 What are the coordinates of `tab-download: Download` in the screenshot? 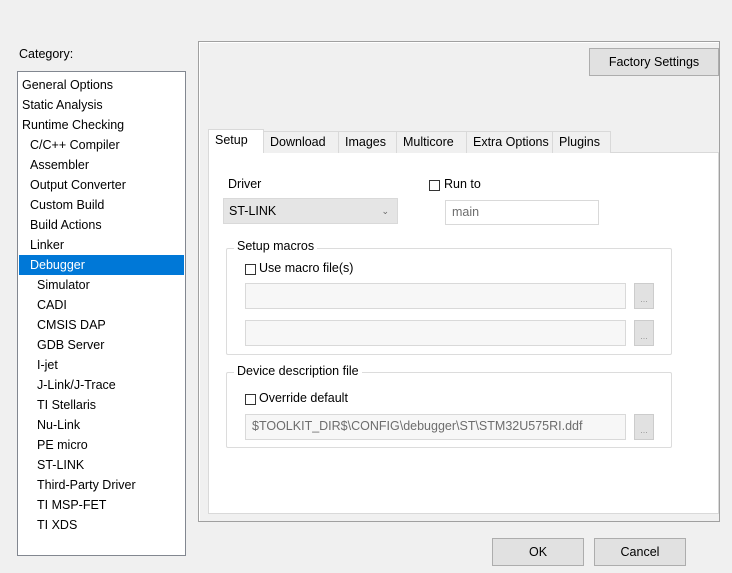 It's located at (301, 142).